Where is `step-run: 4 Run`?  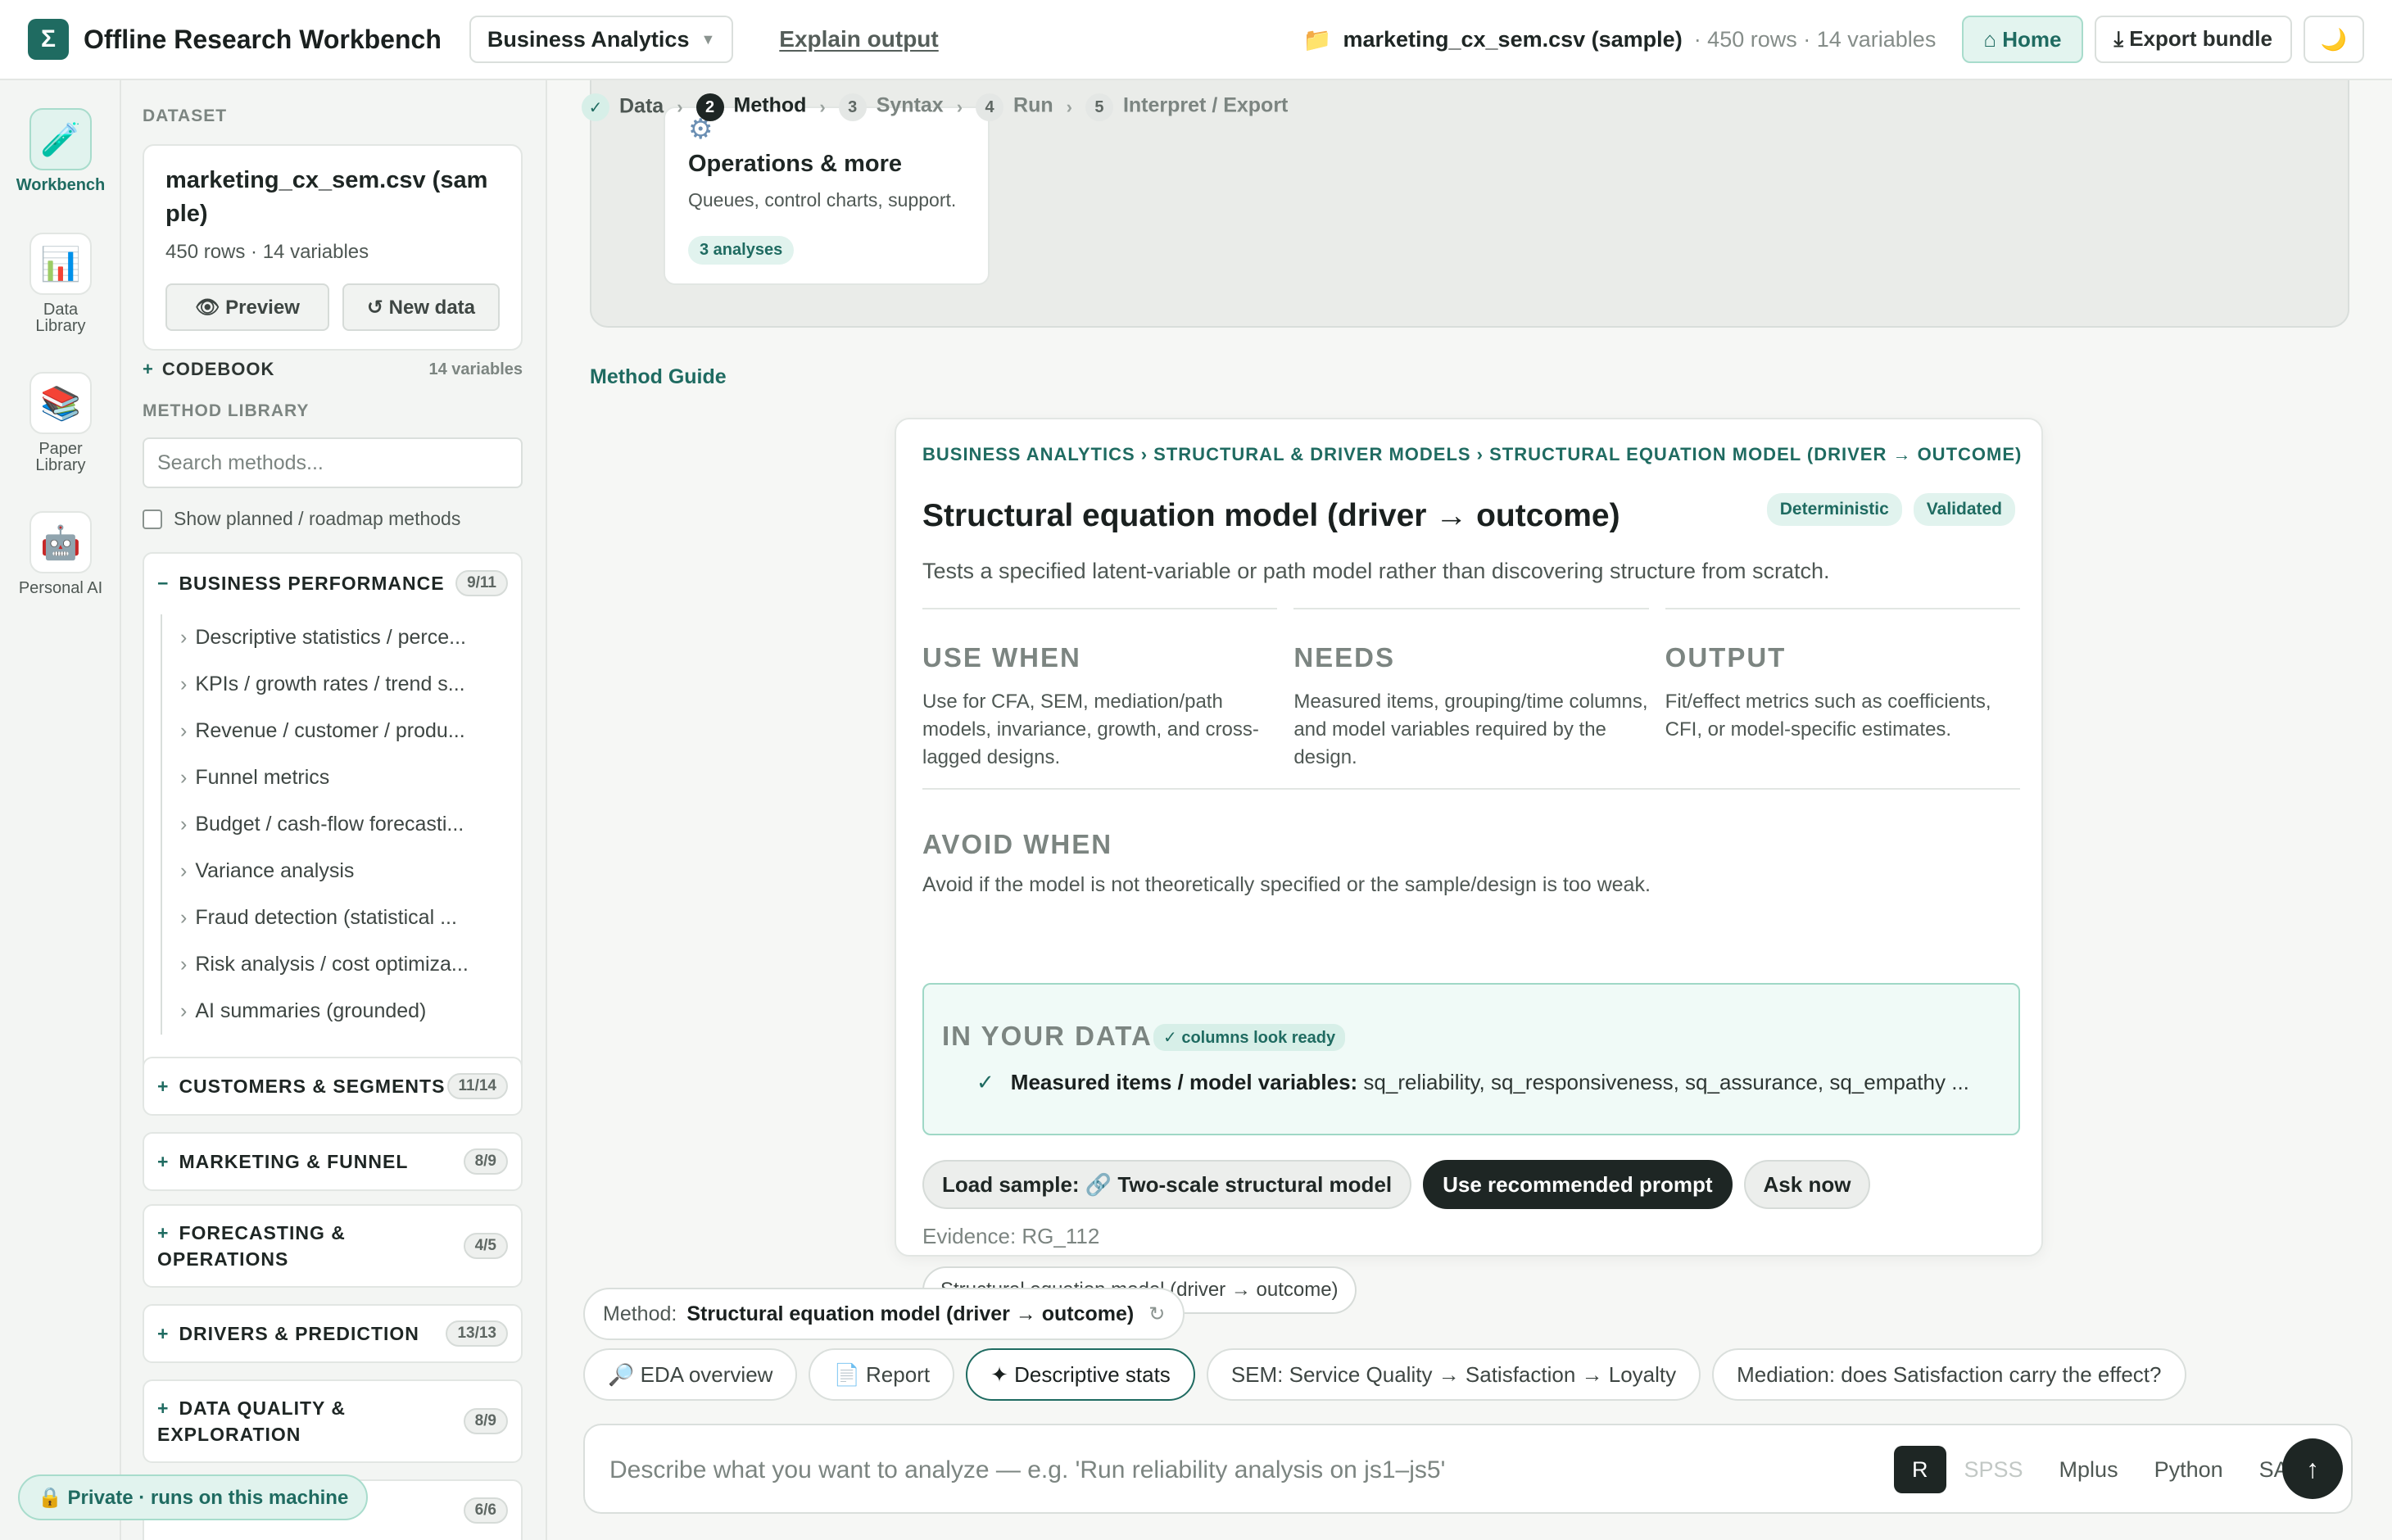 step-run: 4 Run is located at coordinates (1014, 107).